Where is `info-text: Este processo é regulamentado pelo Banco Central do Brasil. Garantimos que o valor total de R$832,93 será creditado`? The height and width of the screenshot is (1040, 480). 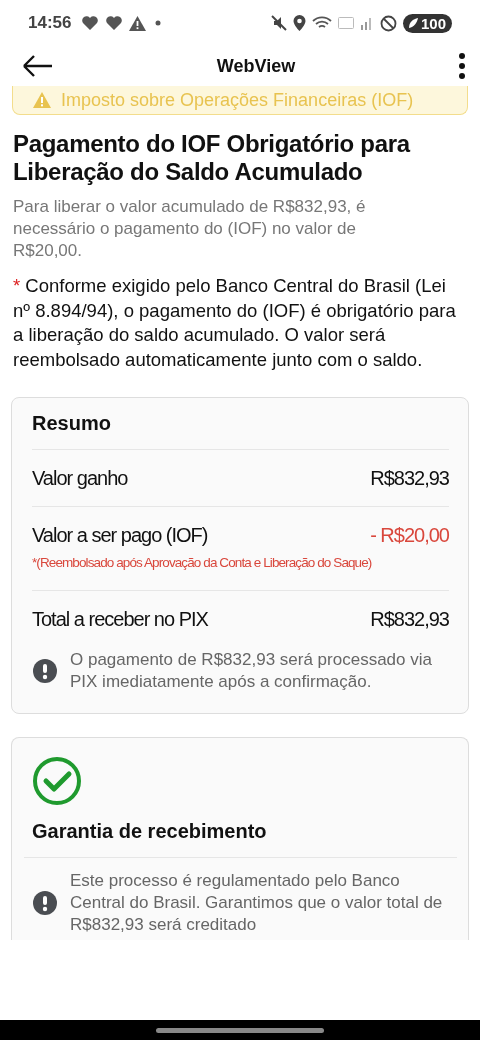 info-text: Este processo é regulamentado pelo Banco Central do Brasil. Garantimos que o valor total de R$832,93 será creditado is located at coordinates (257, 903).